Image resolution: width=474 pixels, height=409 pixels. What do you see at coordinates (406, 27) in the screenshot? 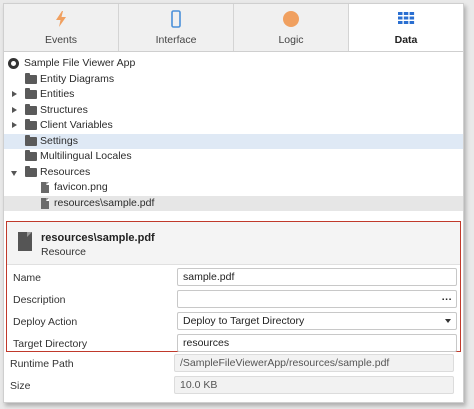
I see `tab-data: Data` at bounding box center [406, 27].